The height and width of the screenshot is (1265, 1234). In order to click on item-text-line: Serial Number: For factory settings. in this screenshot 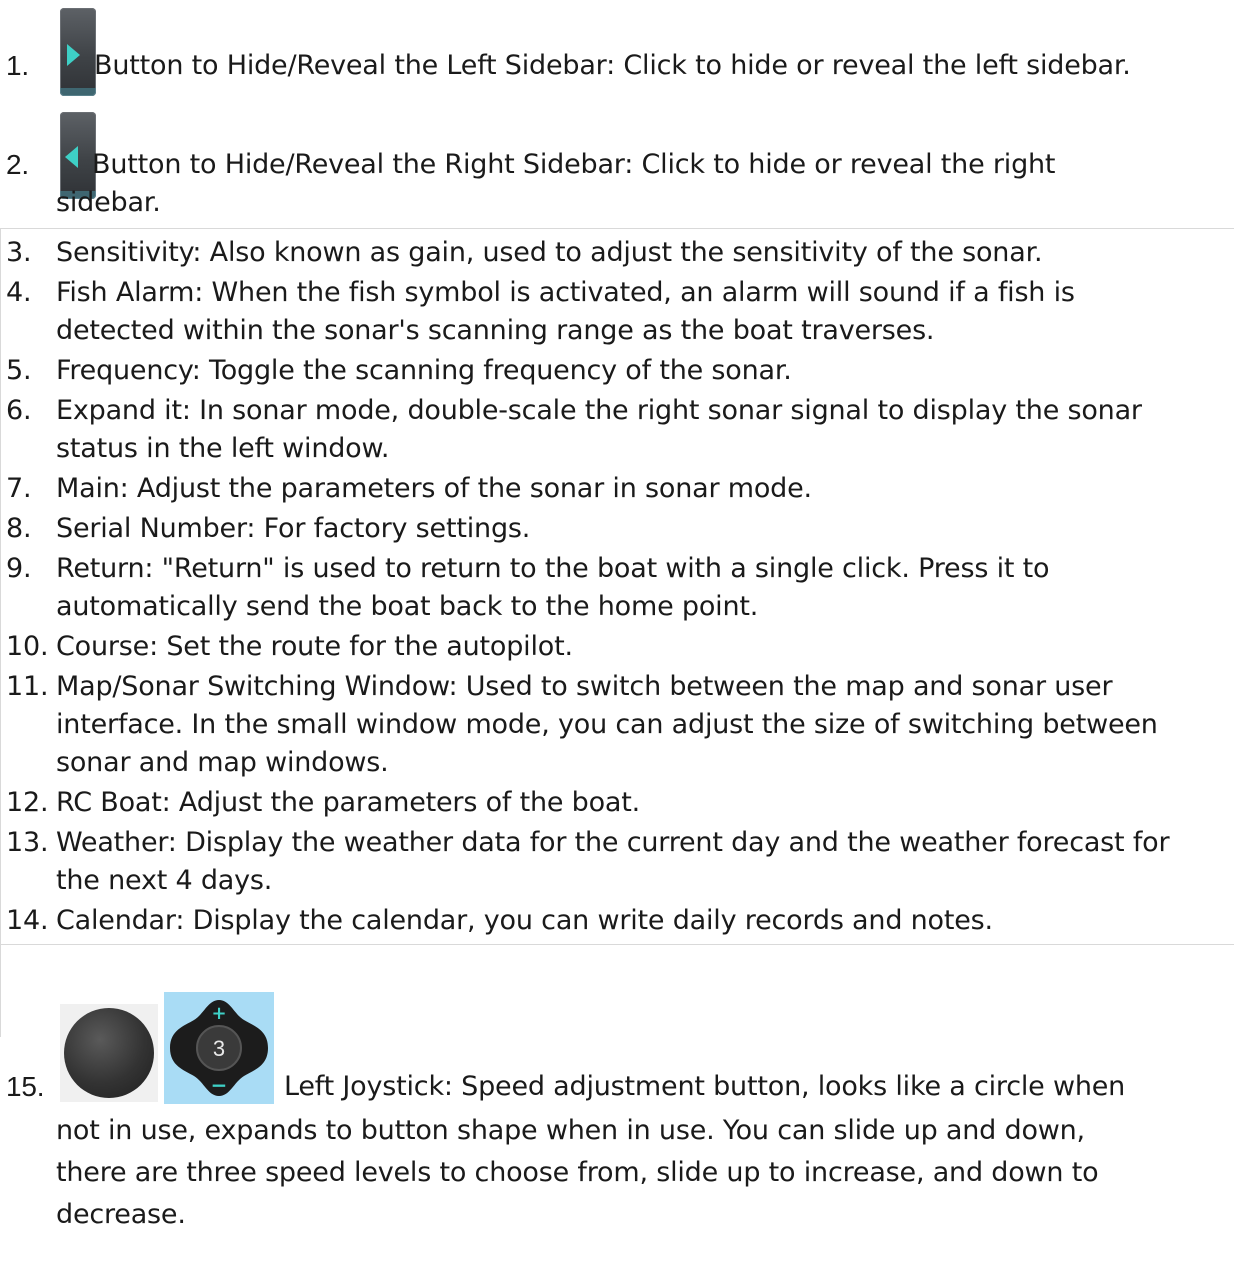, I will do `click(293, 528)`.